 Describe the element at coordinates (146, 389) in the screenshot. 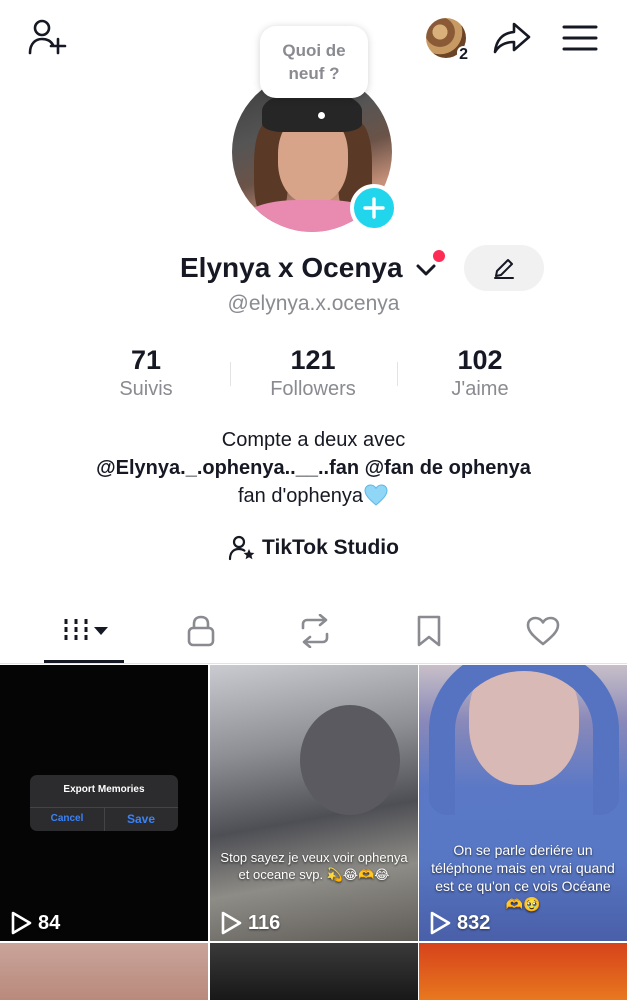

I see `stat-label: Suivis` at that location.